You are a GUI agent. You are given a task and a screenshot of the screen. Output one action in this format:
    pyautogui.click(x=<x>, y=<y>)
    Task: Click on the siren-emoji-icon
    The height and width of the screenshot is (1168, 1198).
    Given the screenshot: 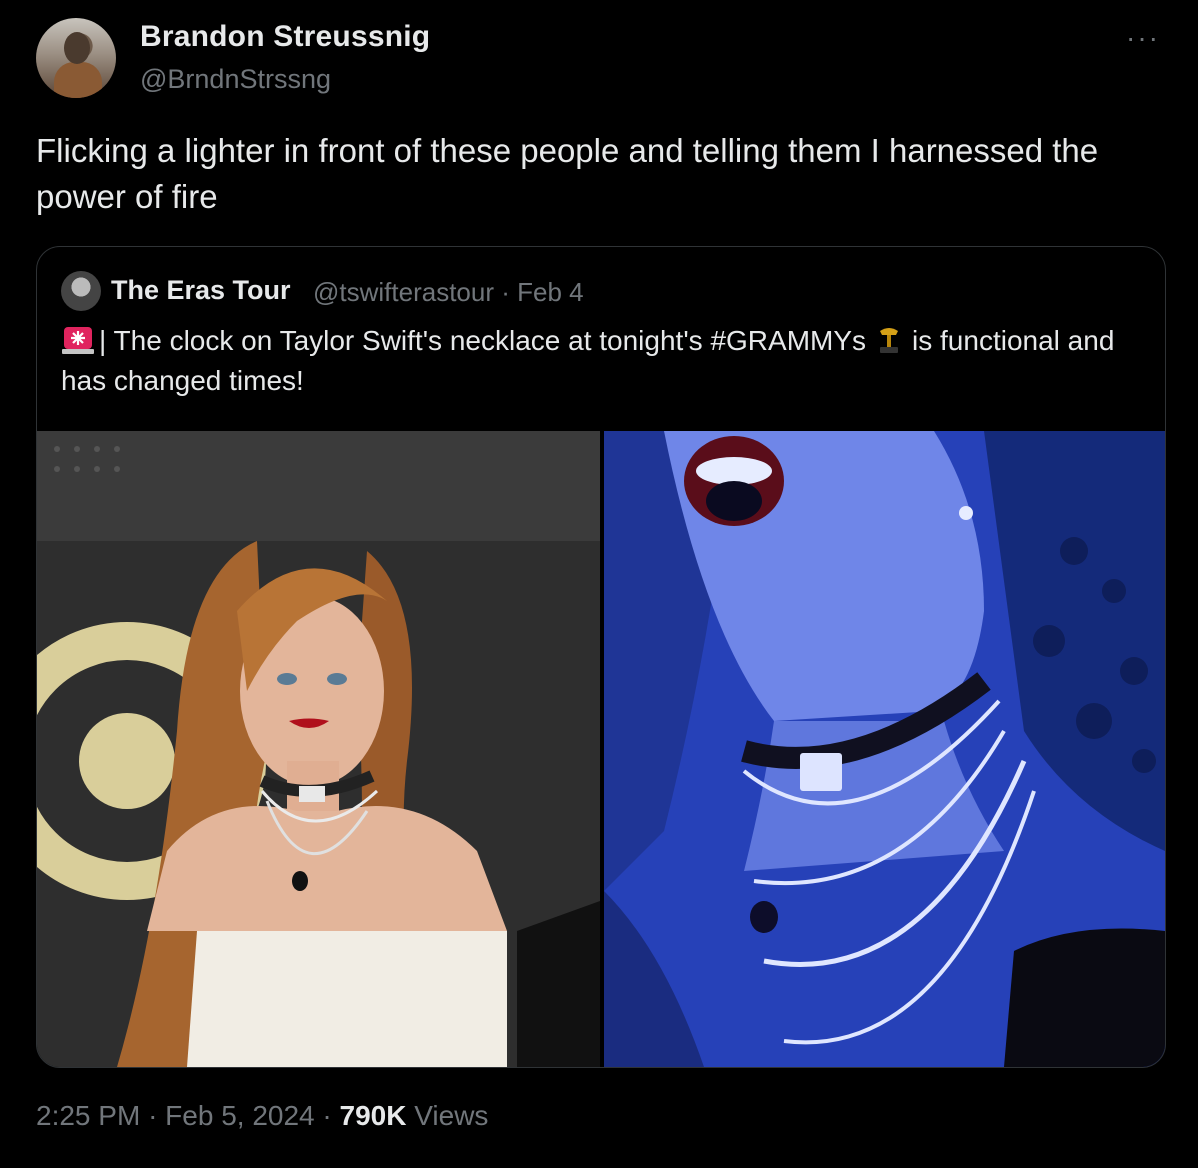 What is the action you would take?
    pyautogui.click(x=78, y=340)
    